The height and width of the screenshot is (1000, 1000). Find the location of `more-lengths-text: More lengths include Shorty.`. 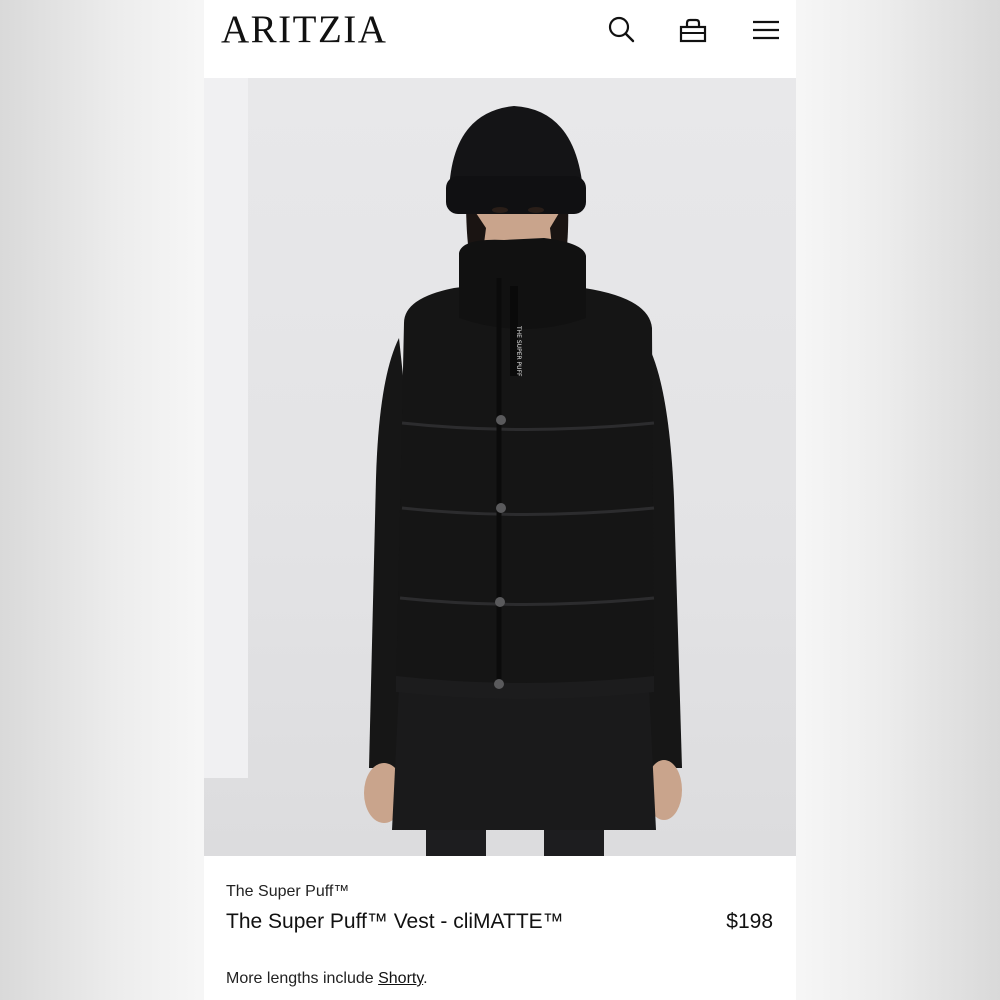

more-lengths-text: More lengths include Shorty. is located at coordinates (327, 979).